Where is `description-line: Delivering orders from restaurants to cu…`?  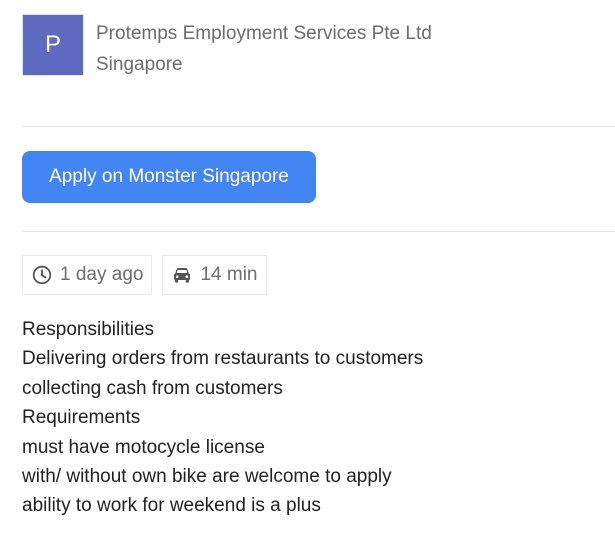 description-line: Delivering orders from restaurants to cu… is located at coordinates (223, 359).